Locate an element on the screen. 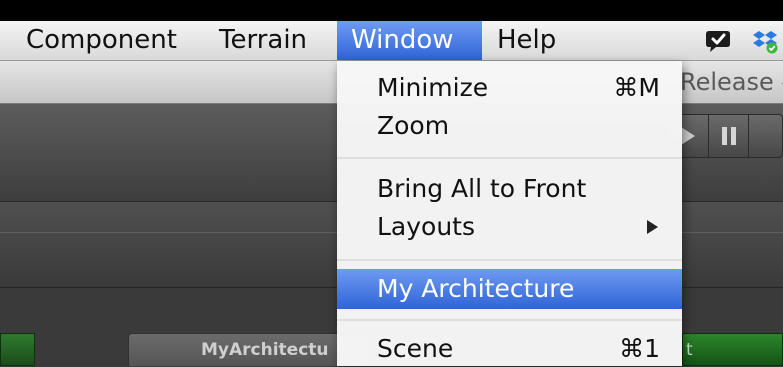 This screenshot has height=367, width=783. menu-item-bring-all-to-front: Bring All to Front is located at coordinates (509, 189).